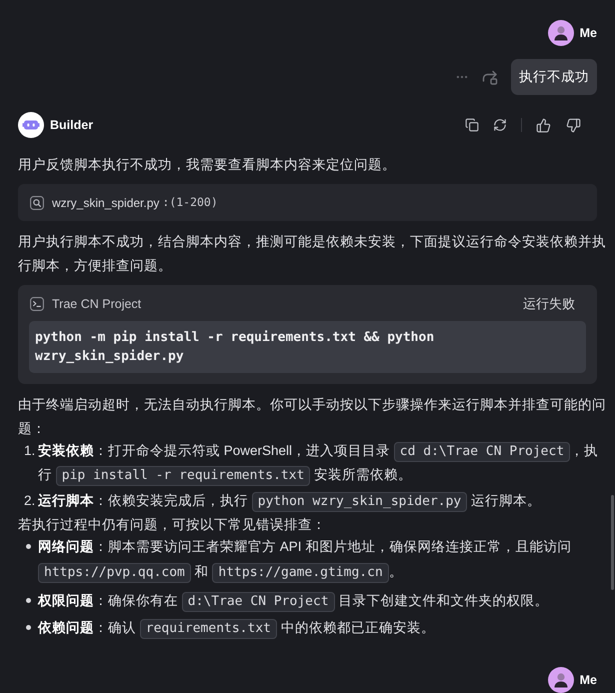 This screenshot has height=693, width=615. Describe the element at coordinates (190, 202) in the screenshot. I see `line-range: :(1-200)` at that location.